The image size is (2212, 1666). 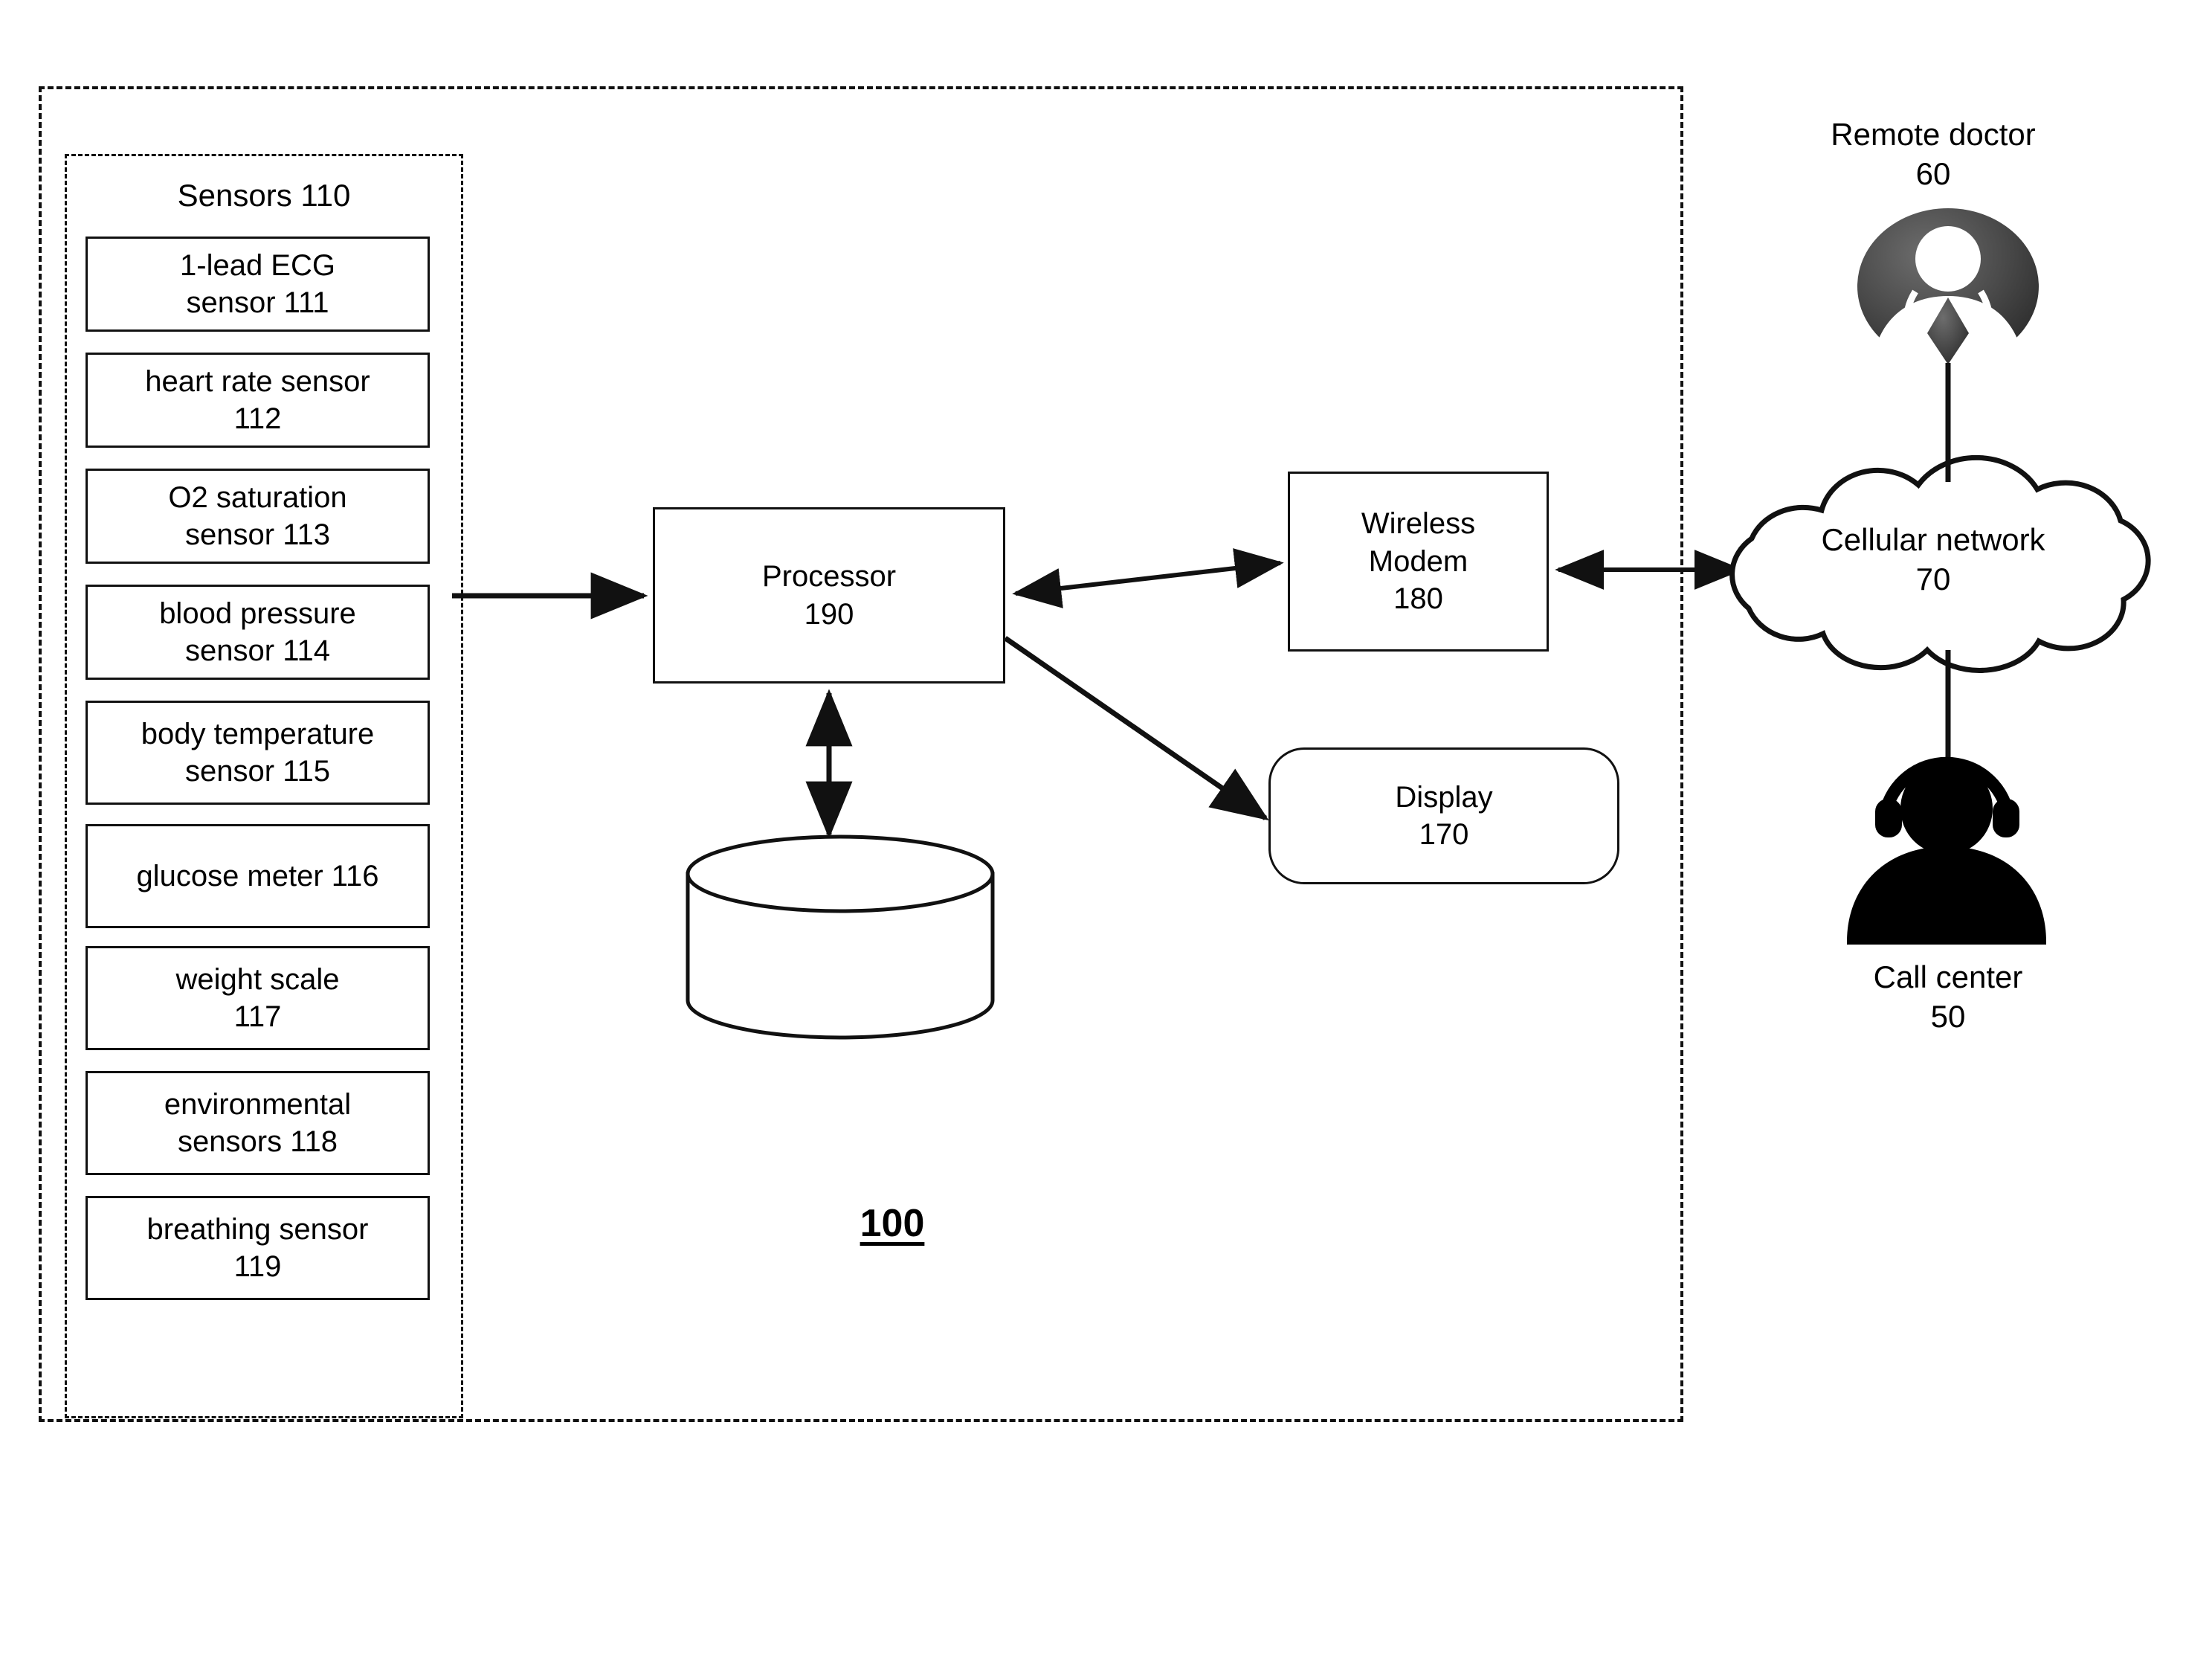 What do you see at coordinates (1148, 578) in the screenshot?
I see `connector-processor-to-modem` at bounding box center [1148, 578].